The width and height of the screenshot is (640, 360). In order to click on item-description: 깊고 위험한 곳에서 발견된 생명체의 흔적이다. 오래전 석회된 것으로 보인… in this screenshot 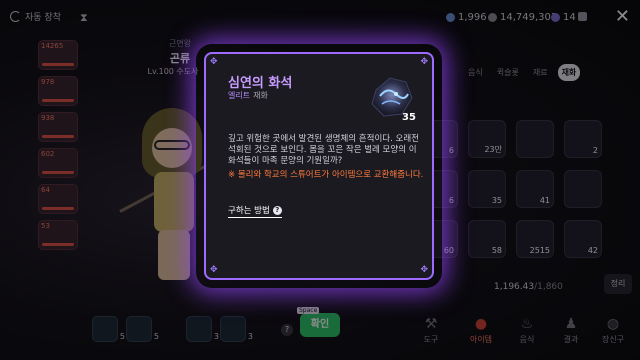, I will do `click(323, 150)`.